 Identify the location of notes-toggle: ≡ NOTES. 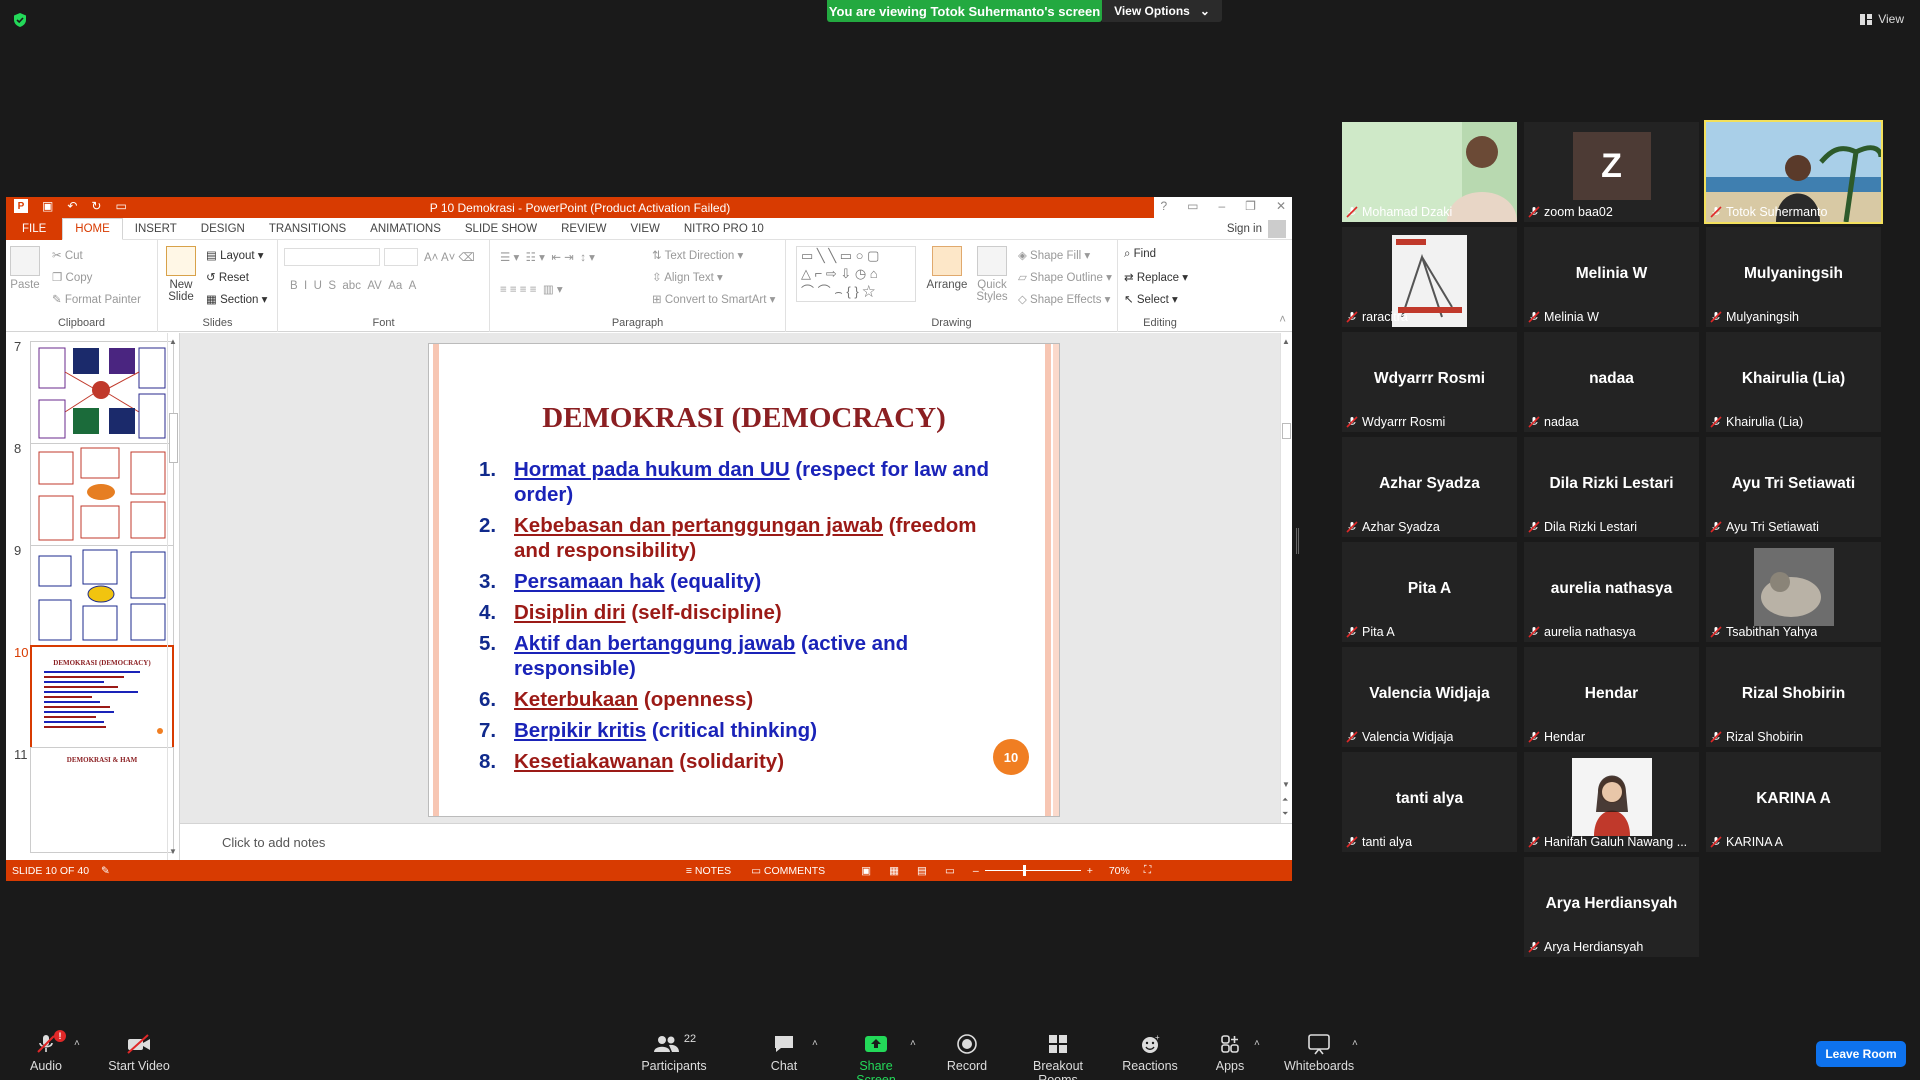
(708, 871).